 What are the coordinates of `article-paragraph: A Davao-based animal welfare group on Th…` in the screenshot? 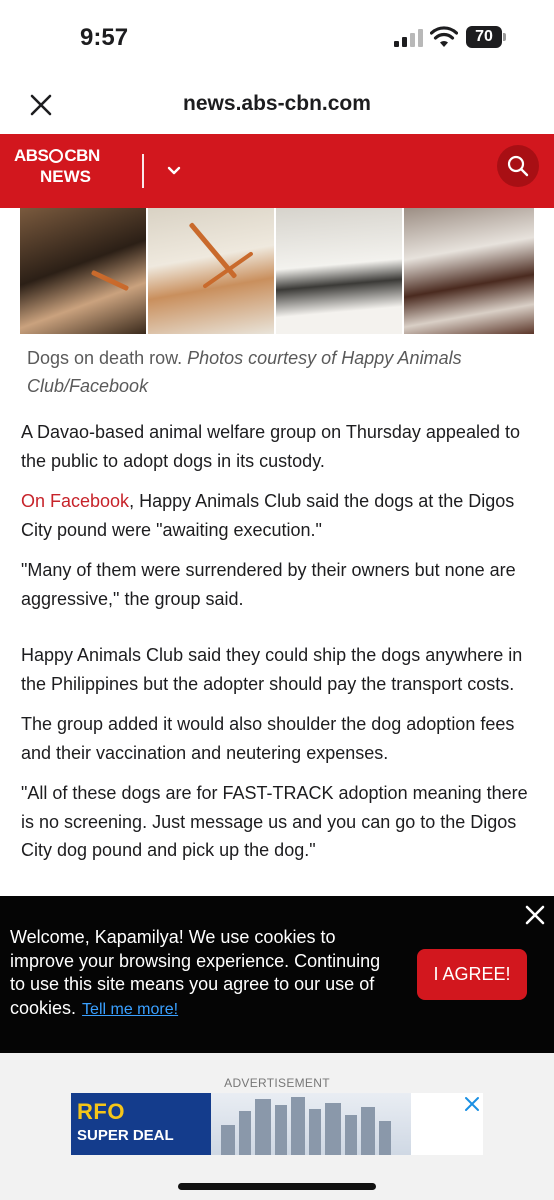 It's located at (270, 446).